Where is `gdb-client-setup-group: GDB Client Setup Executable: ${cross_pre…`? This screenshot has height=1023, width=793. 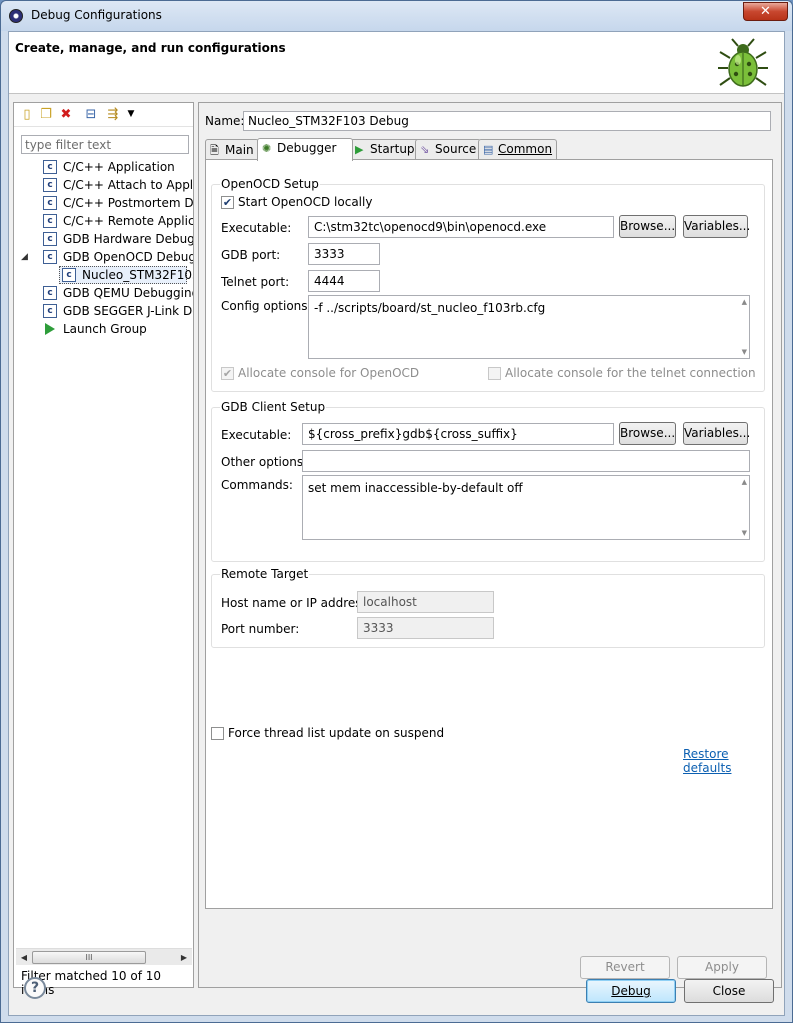
gdb-client-setup-group: GDB Client Setup Executable: ${cross_pre… is located at coordinates (488, 481).